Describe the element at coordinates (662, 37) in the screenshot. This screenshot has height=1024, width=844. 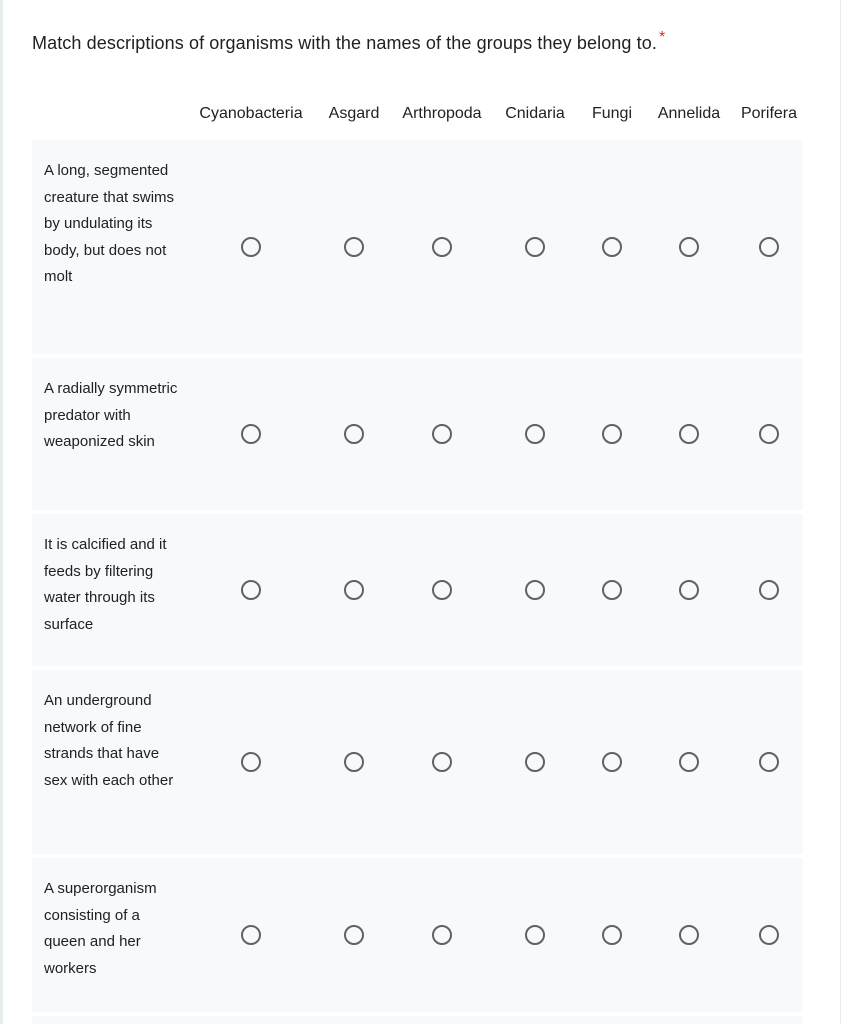
I see `required-asterisk: *` at that location.